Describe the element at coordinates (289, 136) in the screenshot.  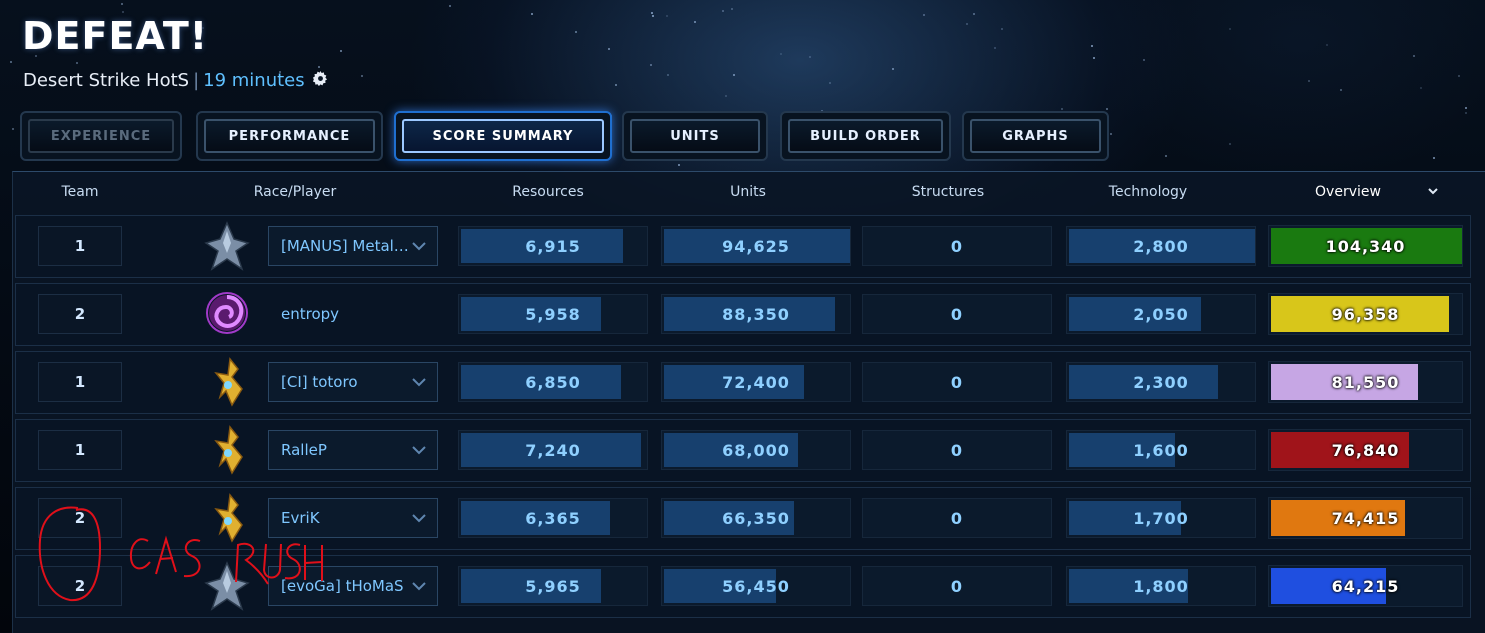
I see `tab-performance: PERFORMANCE` at that location.